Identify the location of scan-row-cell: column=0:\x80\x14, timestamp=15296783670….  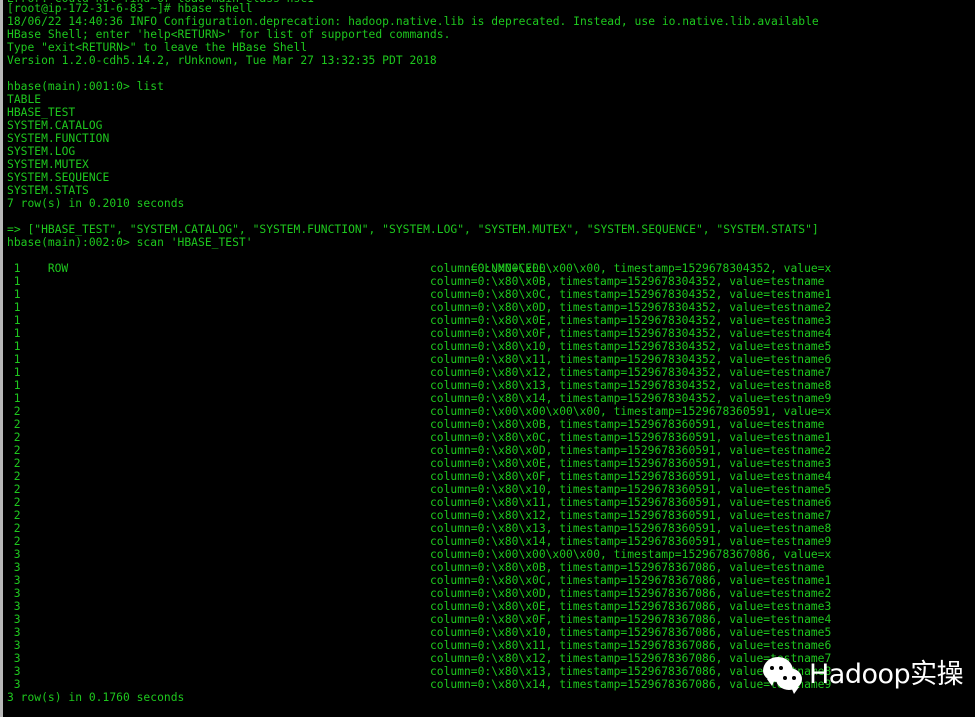
(631, 684).